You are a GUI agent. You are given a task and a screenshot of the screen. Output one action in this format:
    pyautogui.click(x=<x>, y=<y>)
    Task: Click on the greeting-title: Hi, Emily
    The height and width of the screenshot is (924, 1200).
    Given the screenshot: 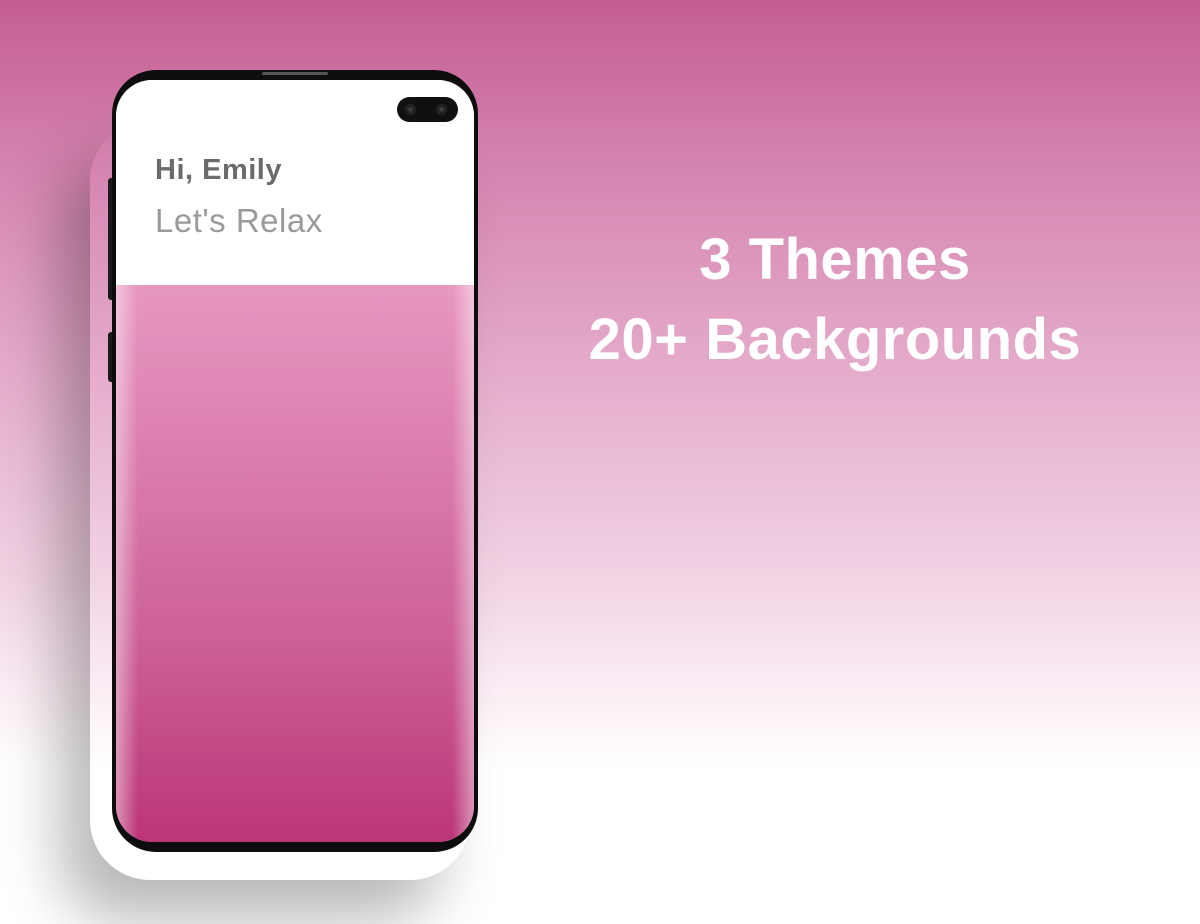 What is the action you would take?
    pyautogui.click(x=218, y=170)
    